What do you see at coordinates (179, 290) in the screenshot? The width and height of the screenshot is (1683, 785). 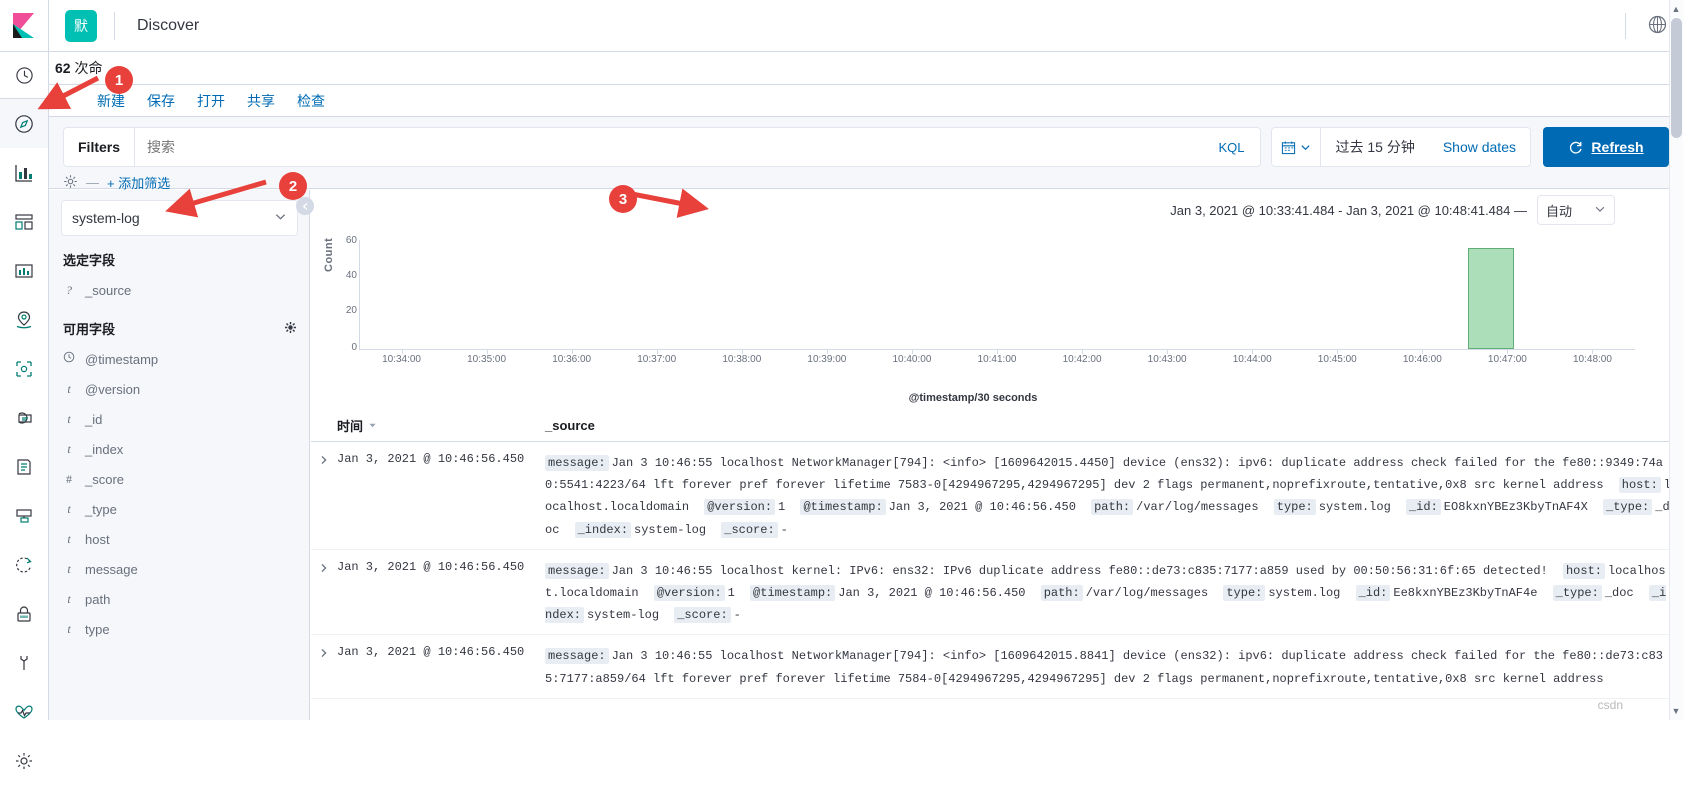 I see `field-row-source: ? _source` at bounding box center [179, 290].